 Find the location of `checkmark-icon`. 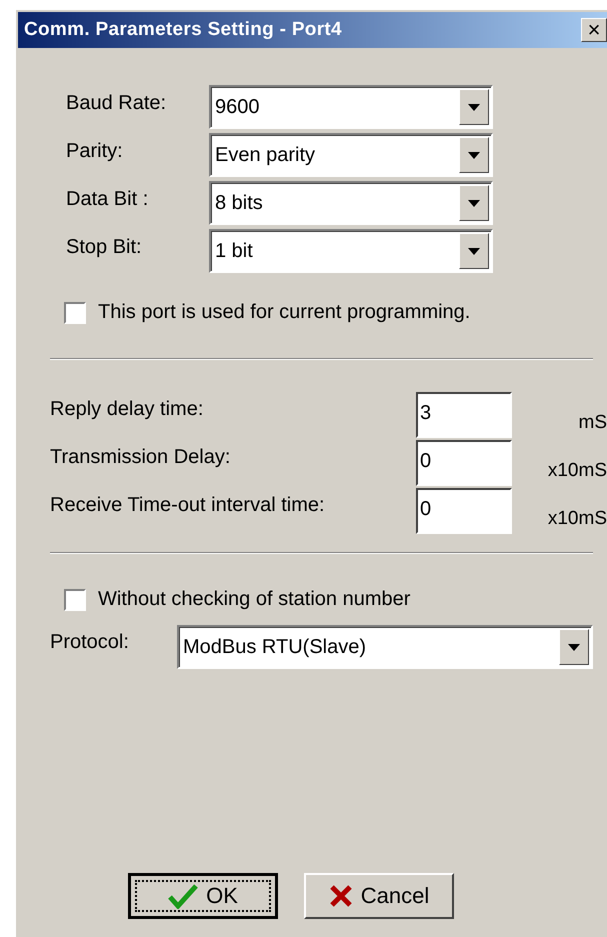

checkmark-icon is located at coordinates (183, 896).